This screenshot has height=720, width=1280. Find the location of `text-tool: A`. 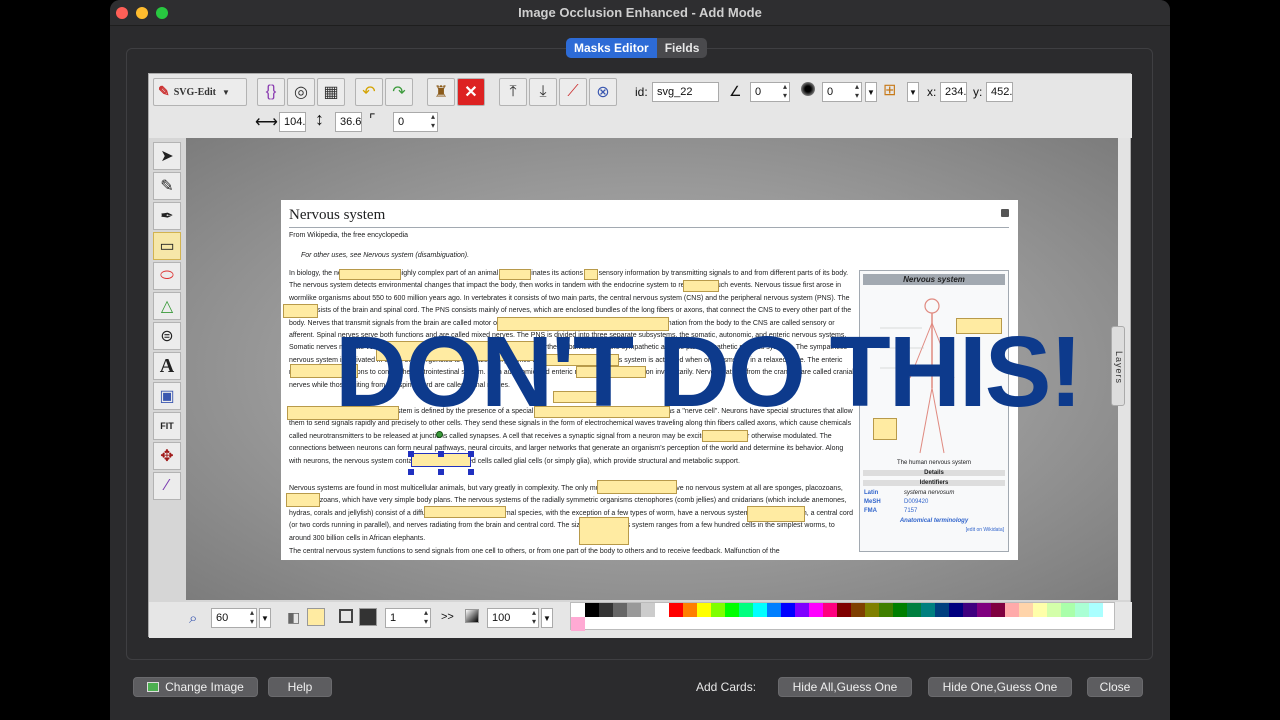

text-tool: A is located at coordinates (167, 366).